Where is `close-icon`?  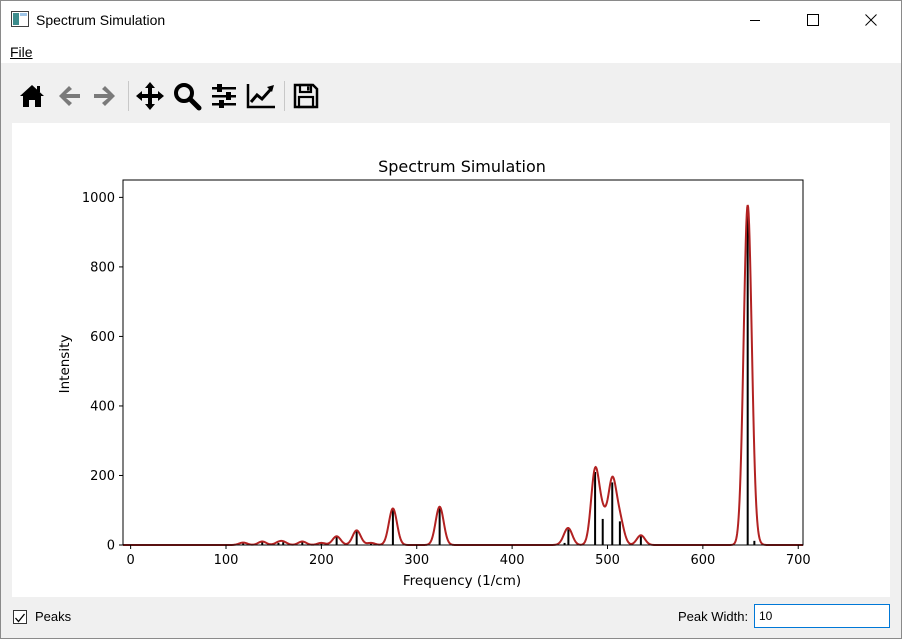
close-icon is located at coordinates (871, 20).